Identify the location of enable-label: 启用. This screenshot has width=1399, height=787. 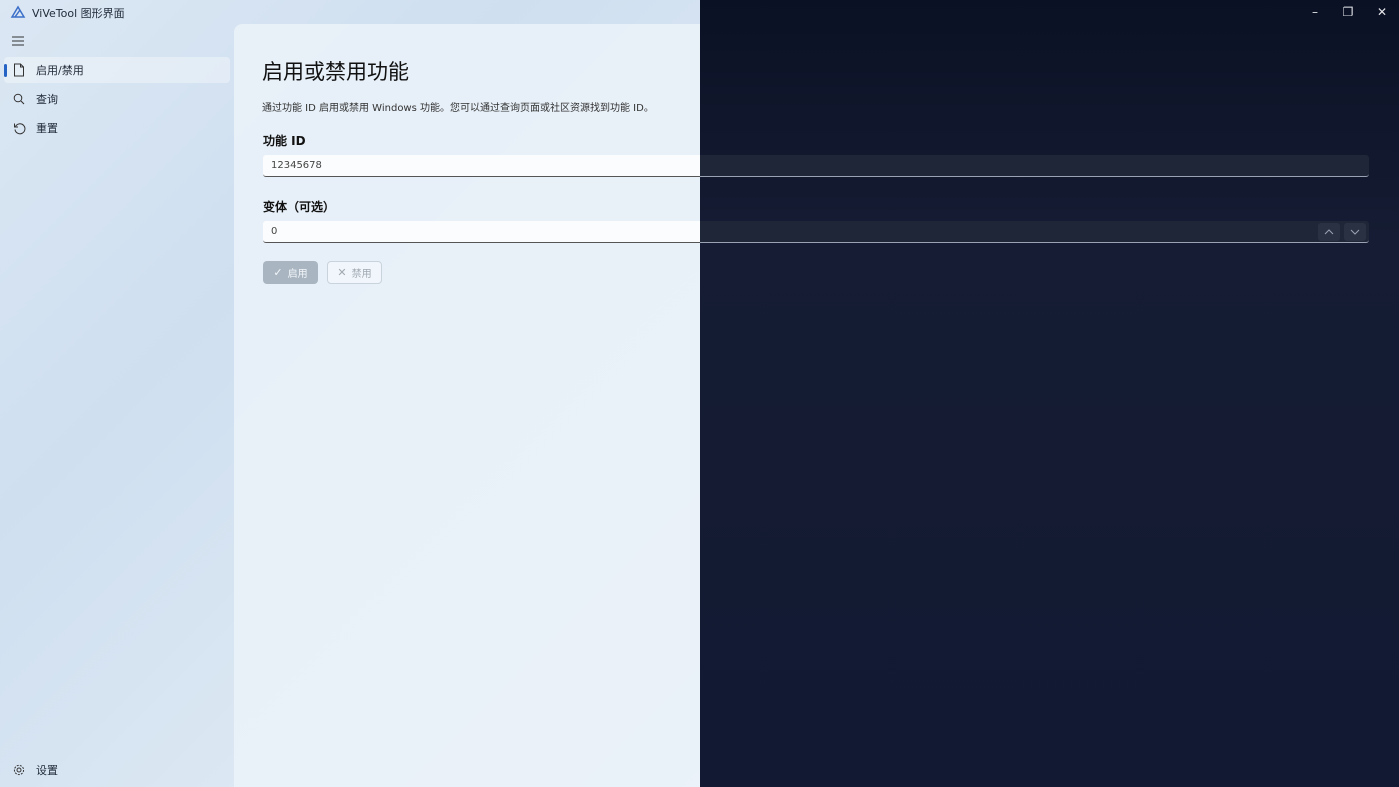
(297, 274).